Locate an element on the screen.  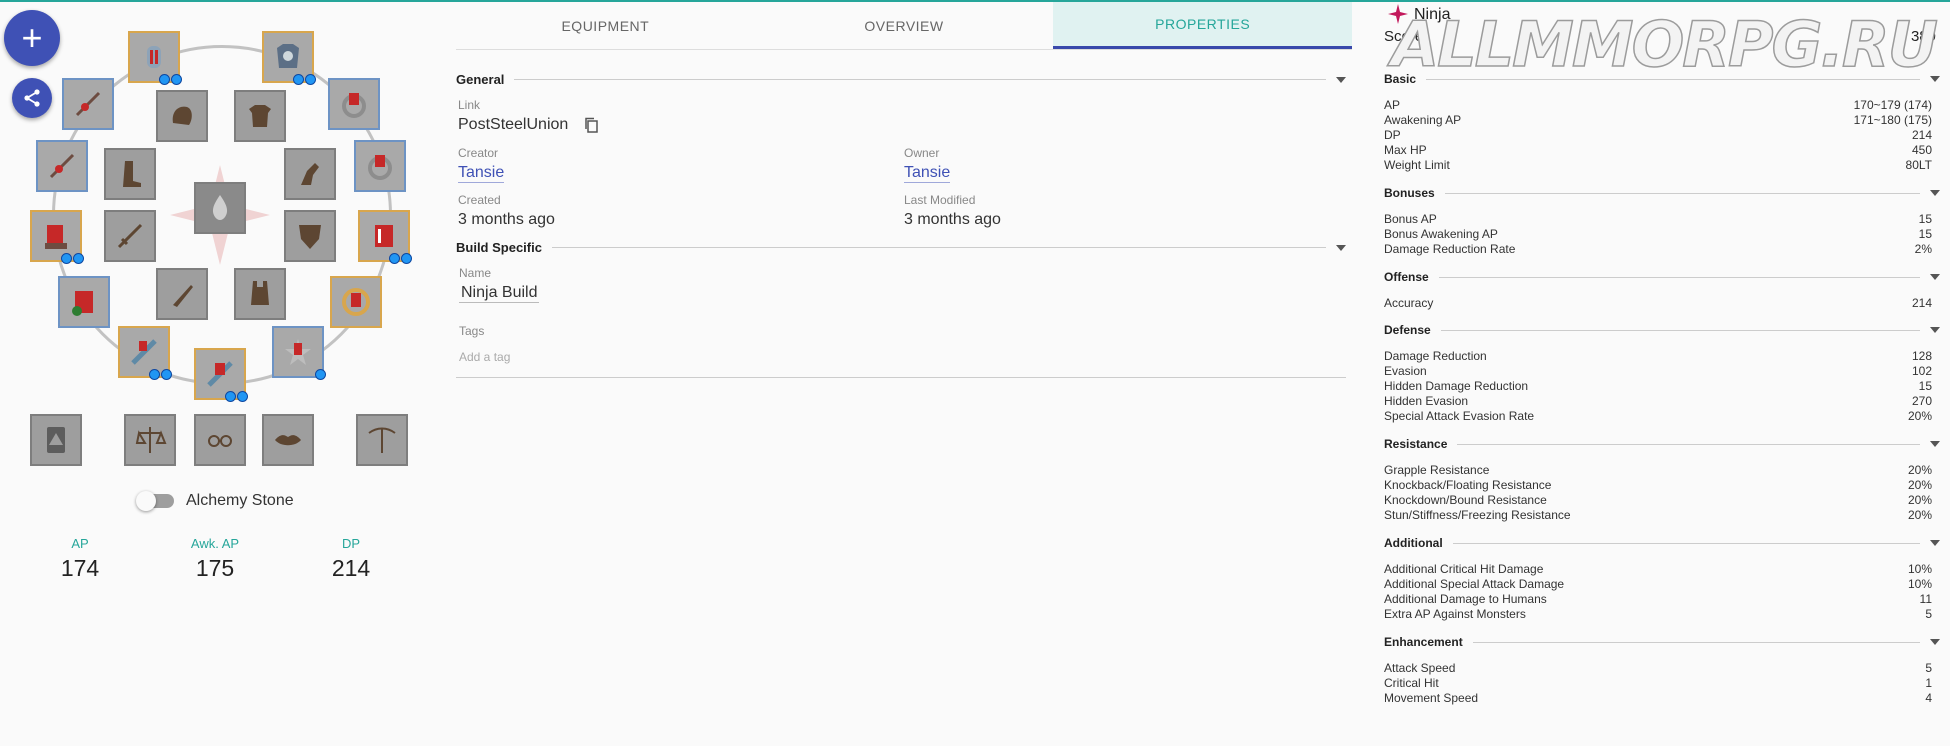
share-button is located at coordinates (32, 98).